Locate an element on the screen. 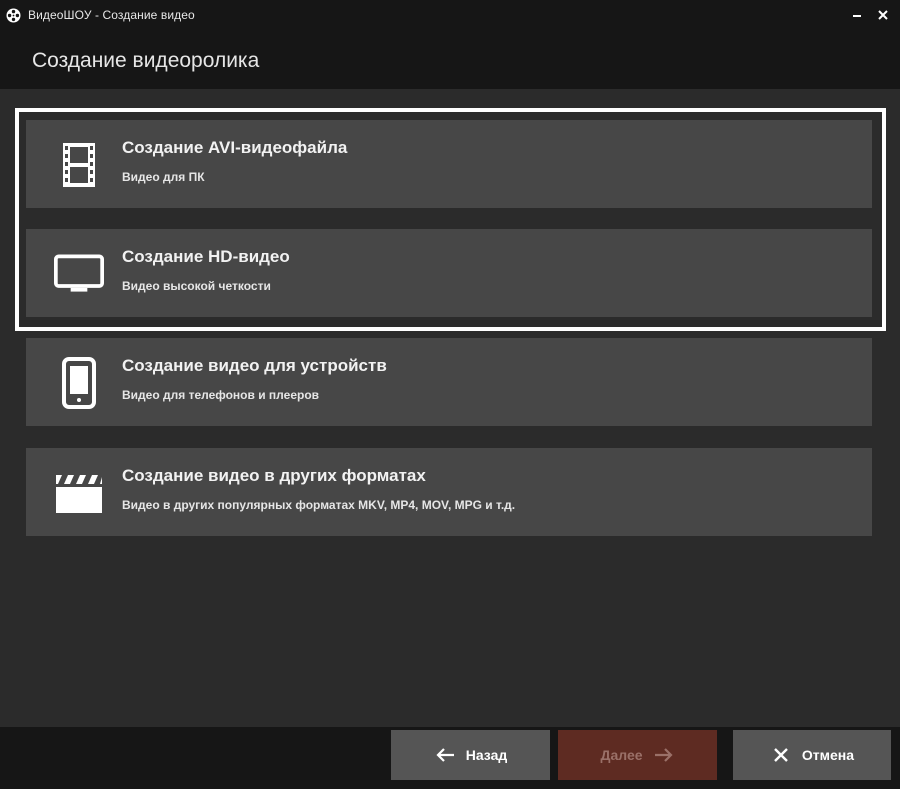 The height and width of the screenshot is (789, 900). option-title: Создание видео в других форматах is located at coordinates (274, 475).